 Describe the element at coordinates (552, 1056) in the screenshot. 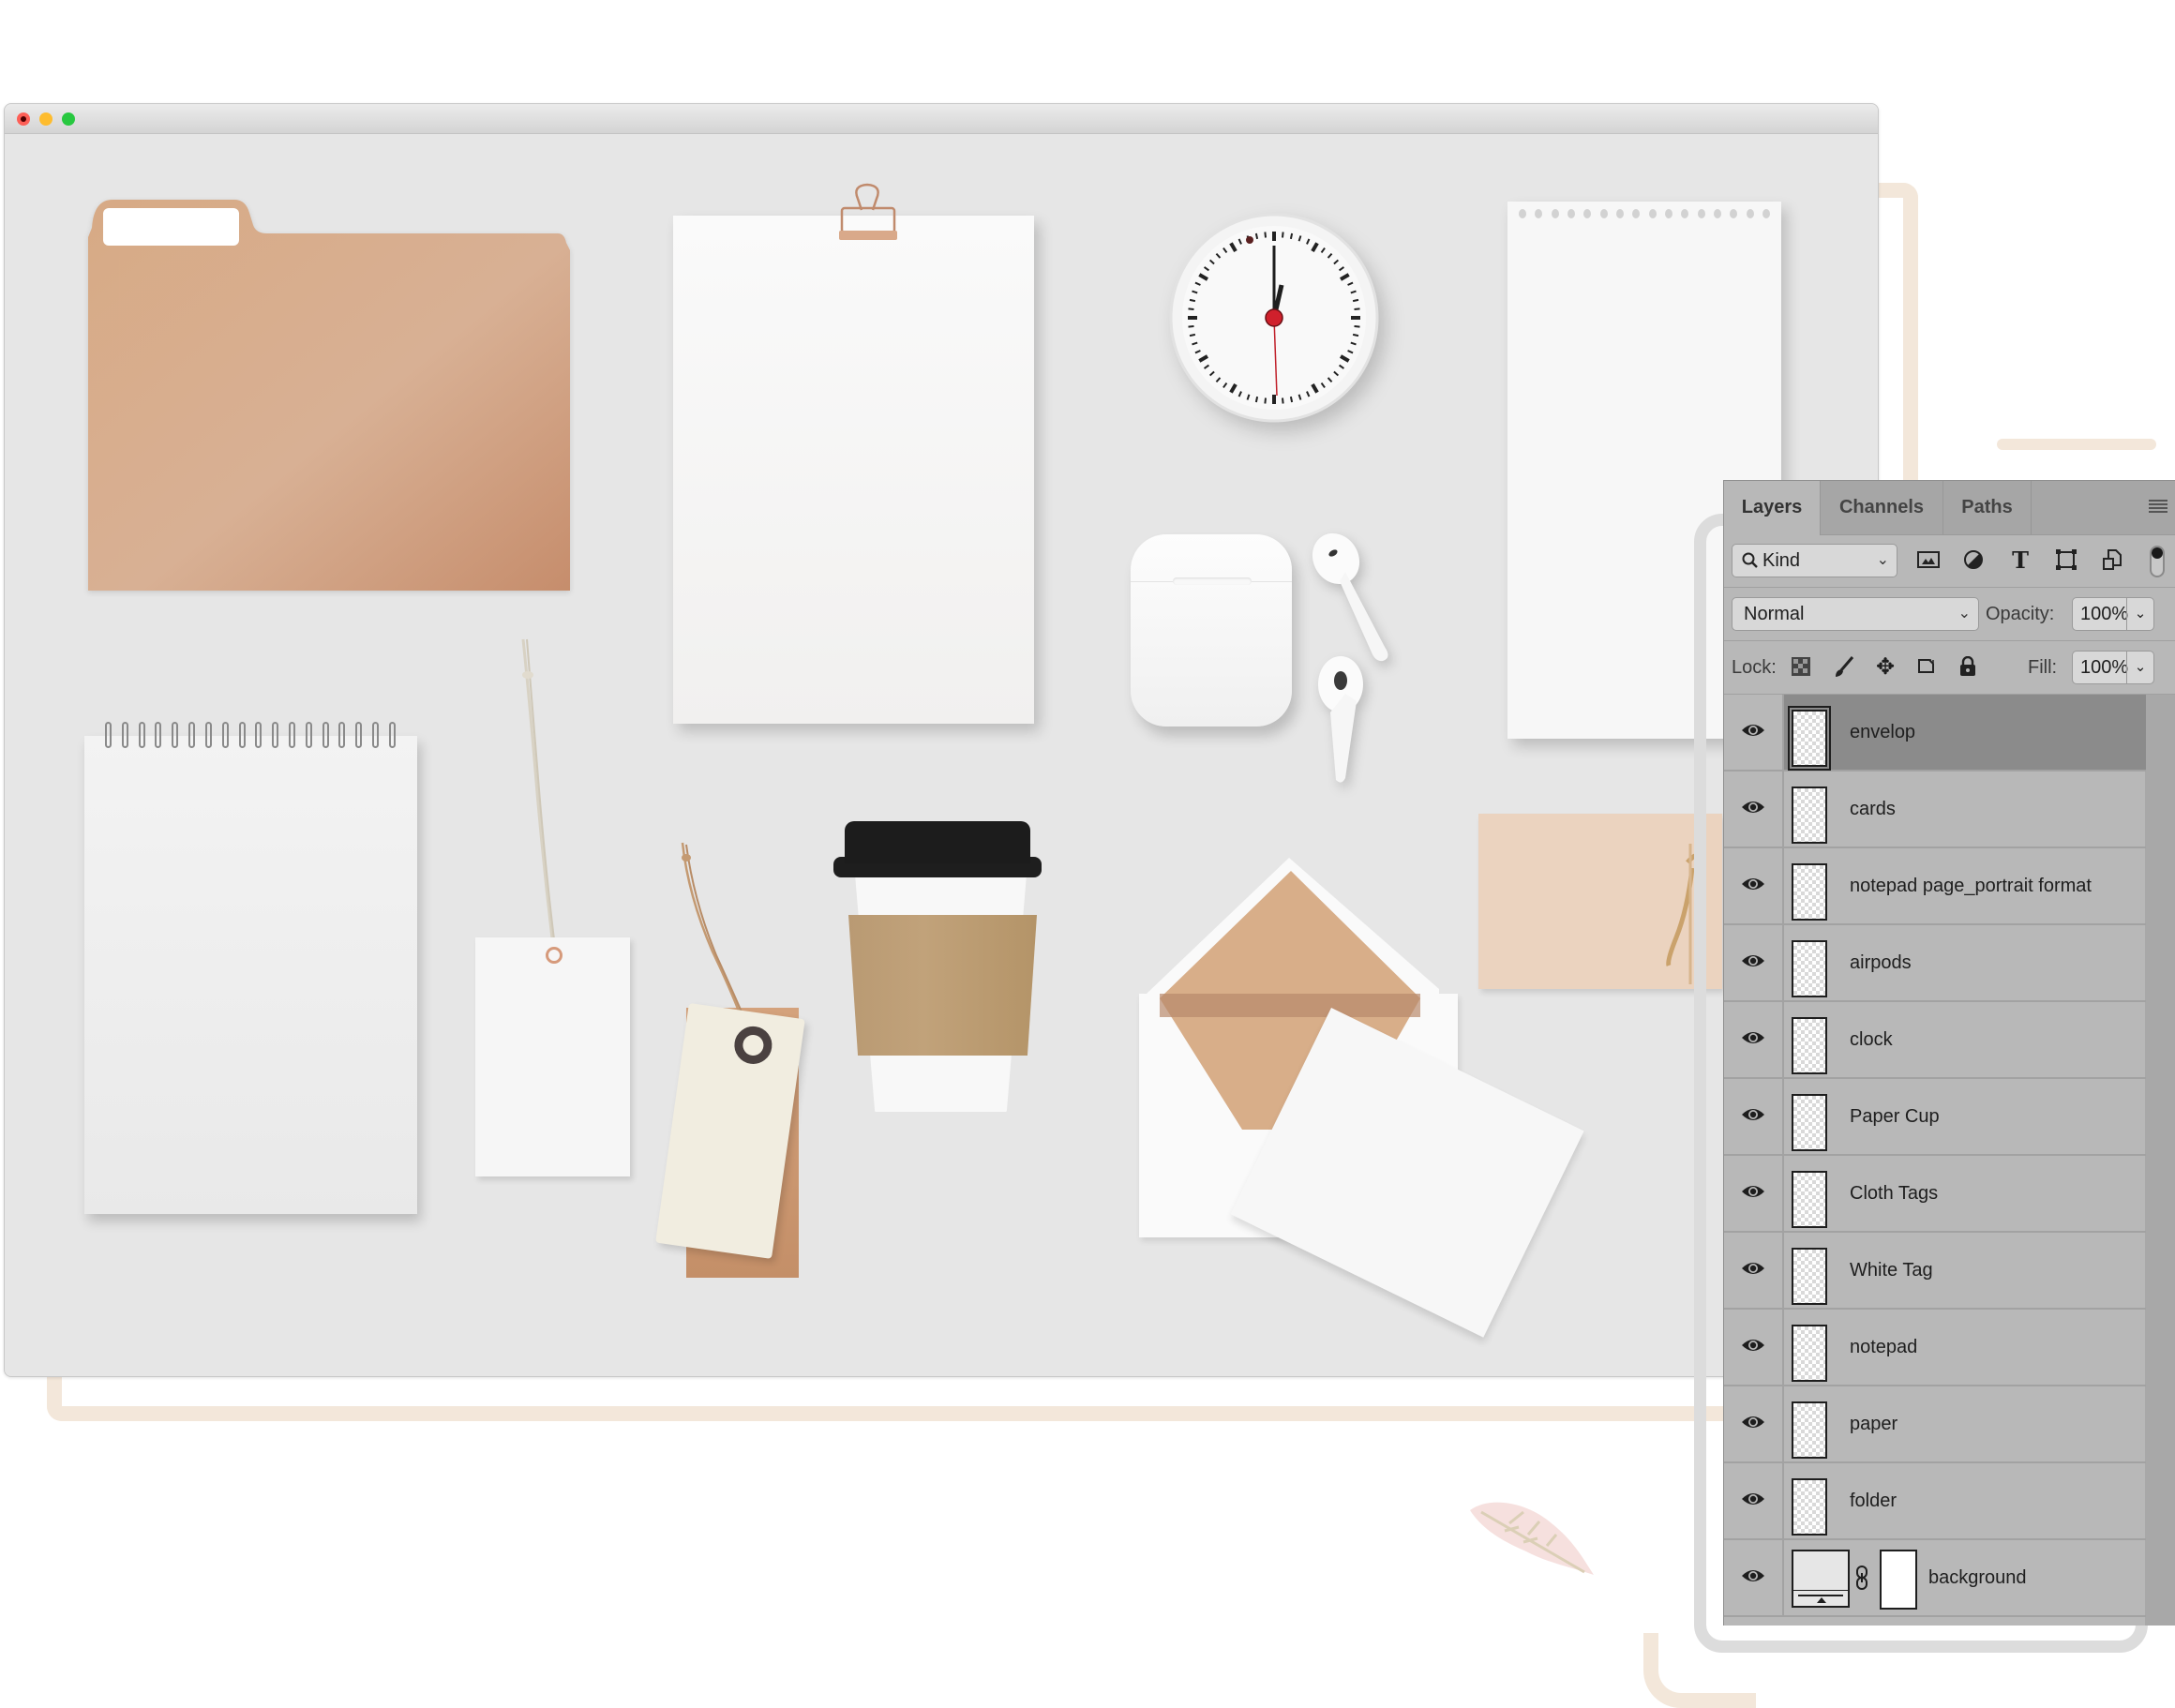

I see `white-tag-object` at that location.